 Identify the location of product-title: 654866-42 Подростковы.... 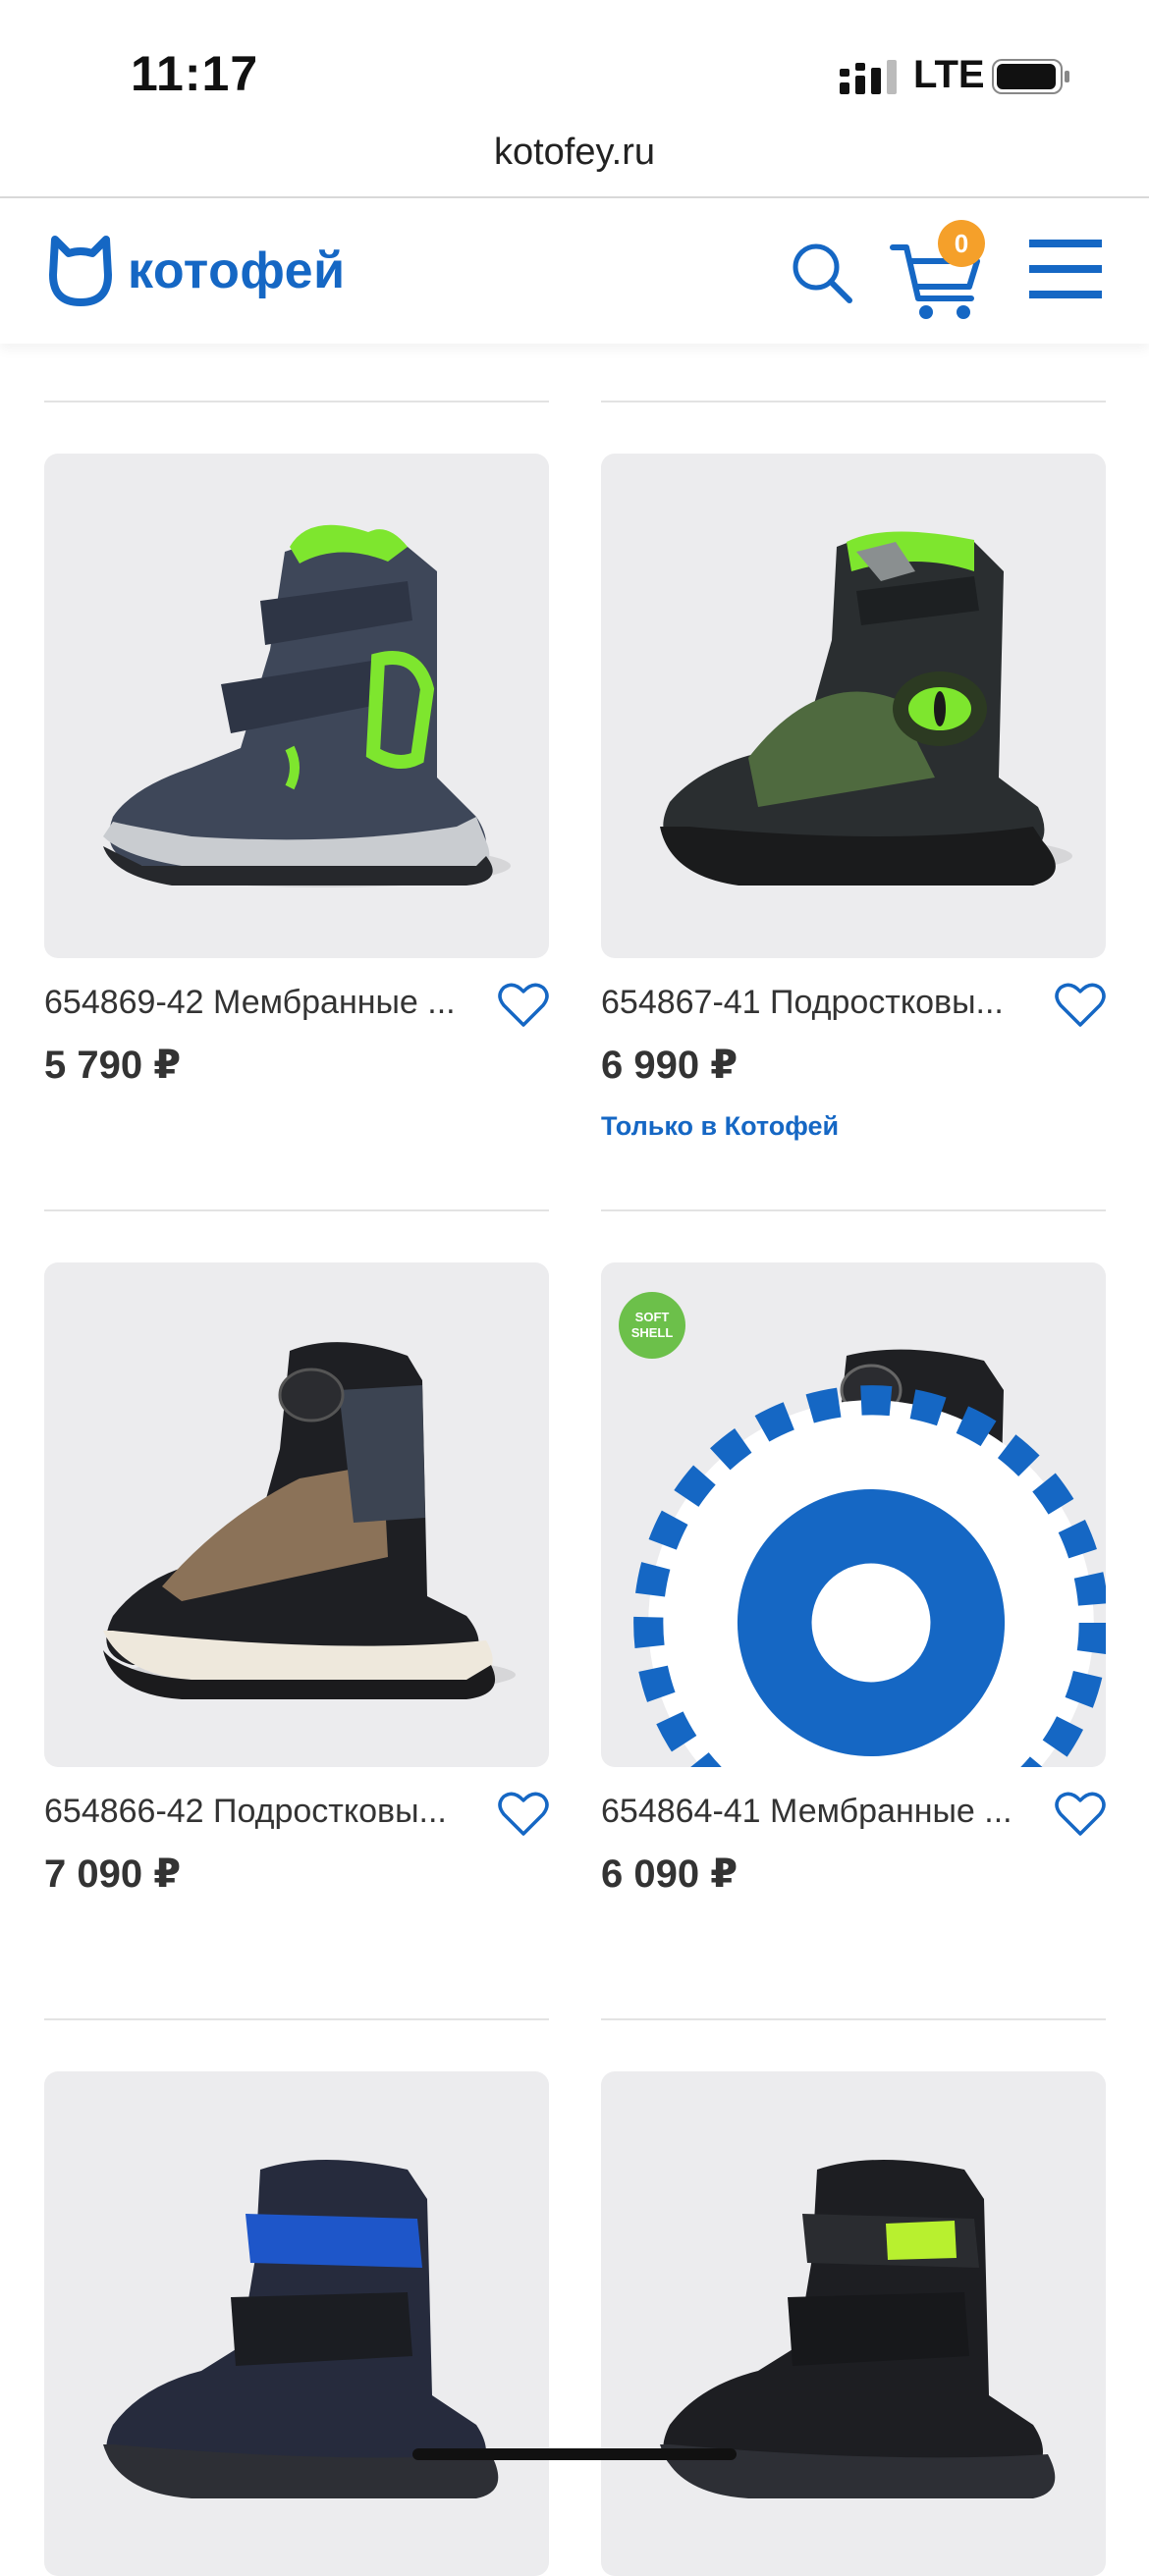
(260, 1812).